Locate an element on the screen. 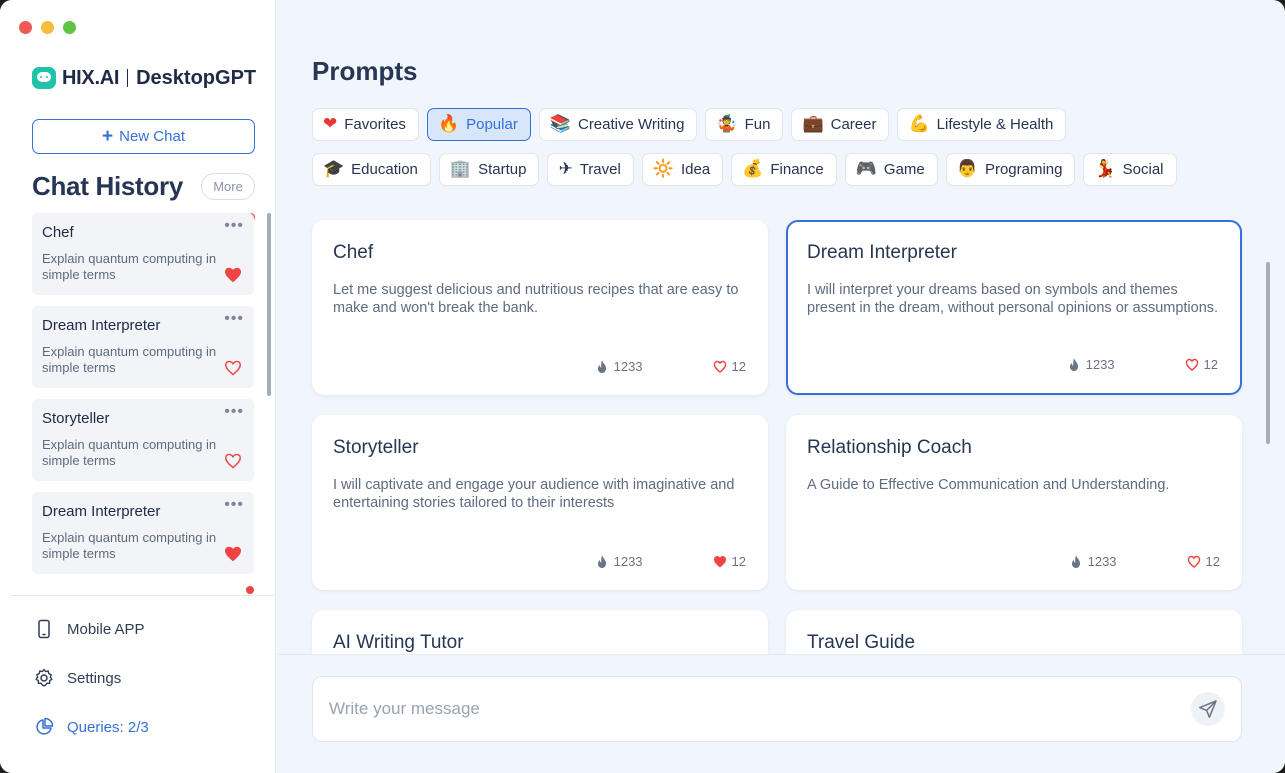 This screenshot has height=773, width=1285. notification-dot is located at coordinates (250, 590).